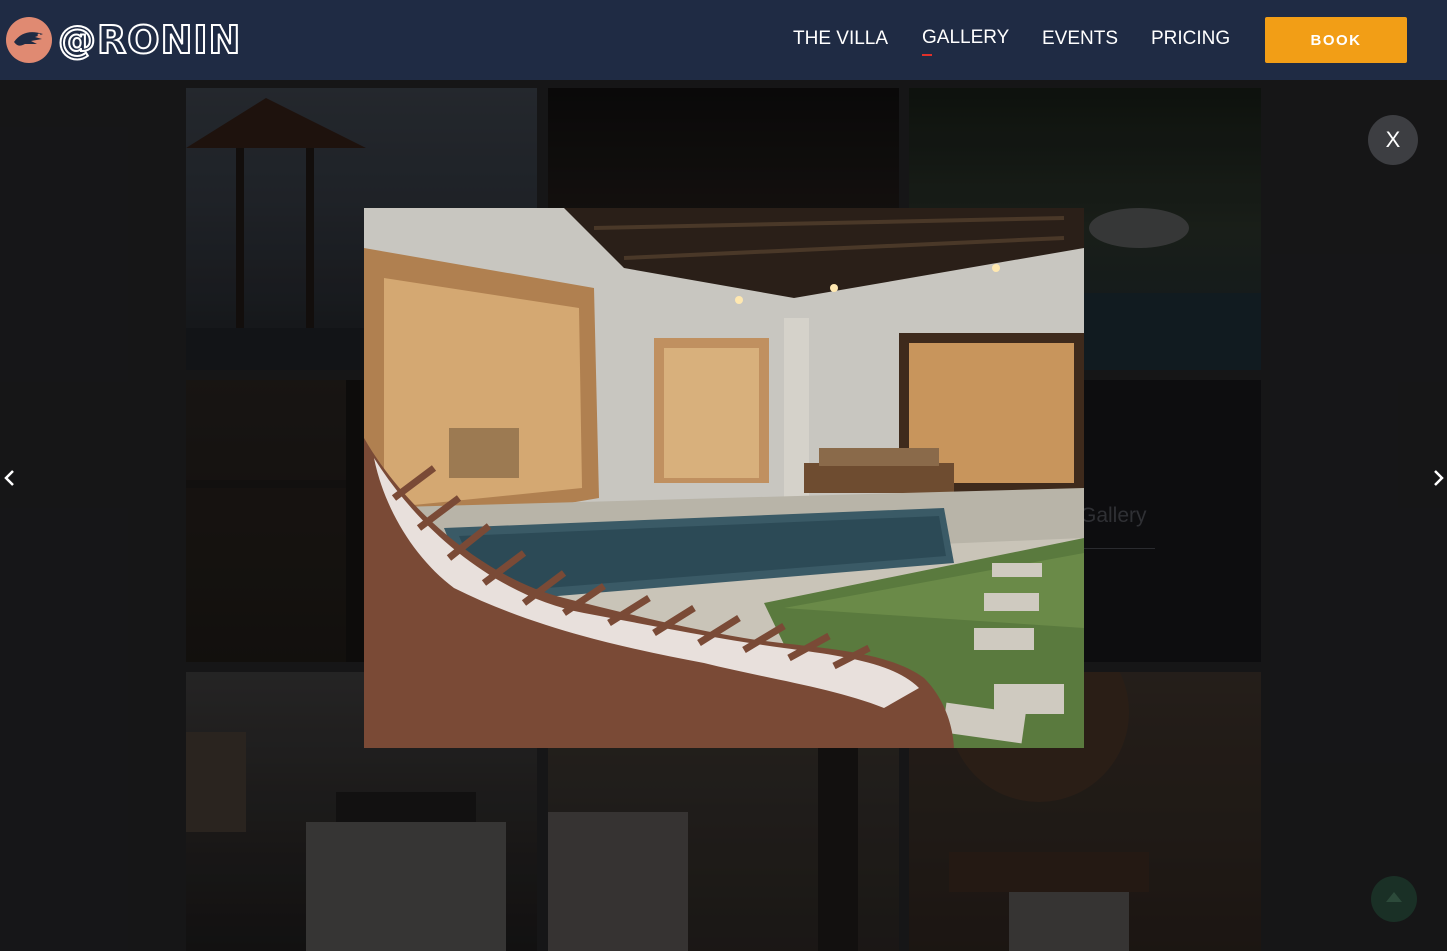  What do you see at coordinates (29, 40) in the screenshot?
I see `eagle-logo-icon` at bounding box center [29, 40].